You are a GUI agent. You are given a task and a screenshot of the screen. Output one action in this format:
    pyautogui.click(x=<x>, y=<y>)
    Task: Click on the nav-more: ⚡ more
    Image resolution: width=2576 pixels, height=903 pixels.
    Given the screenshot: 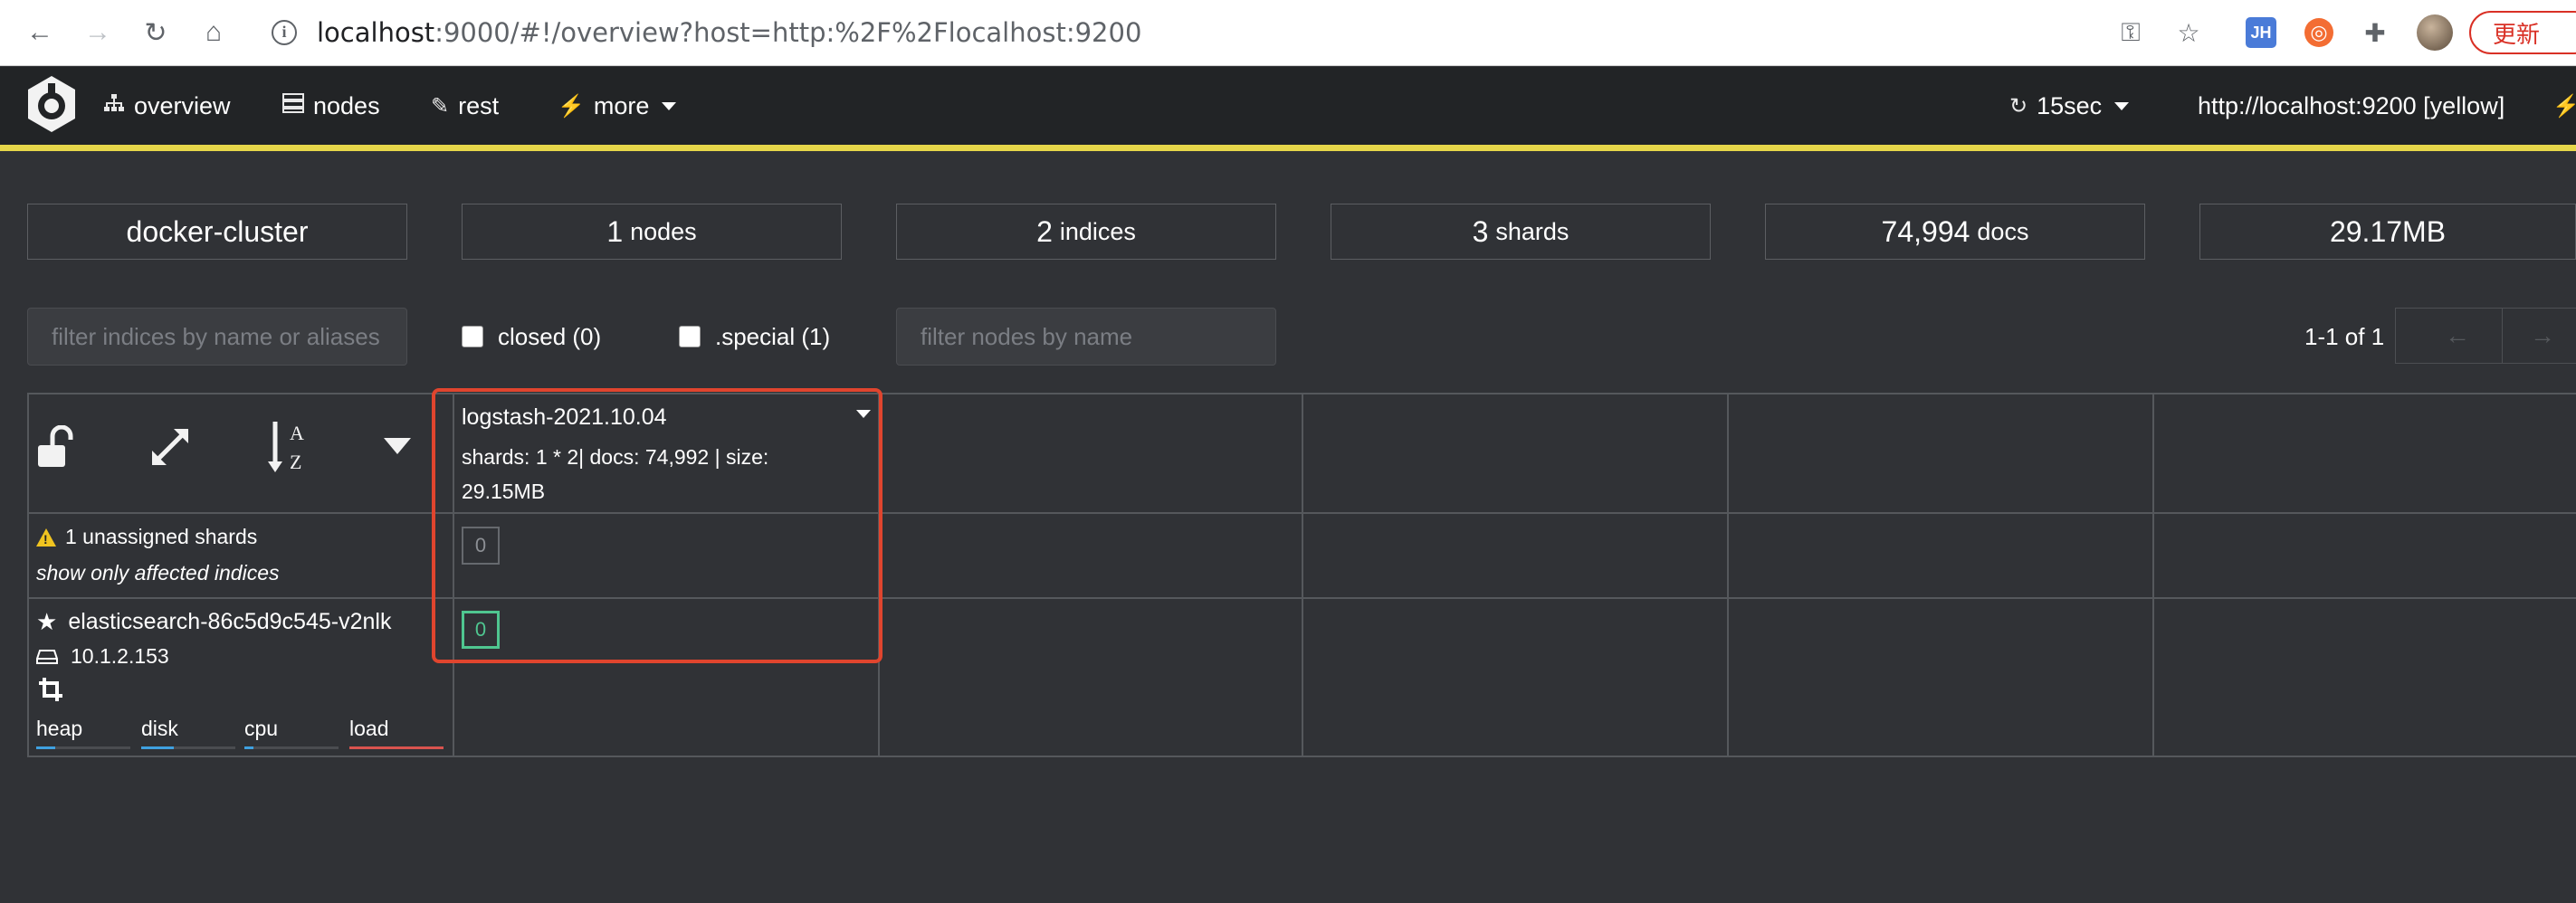 What is the action you would take?
    pyautogui.click(x=617, y=106)
    